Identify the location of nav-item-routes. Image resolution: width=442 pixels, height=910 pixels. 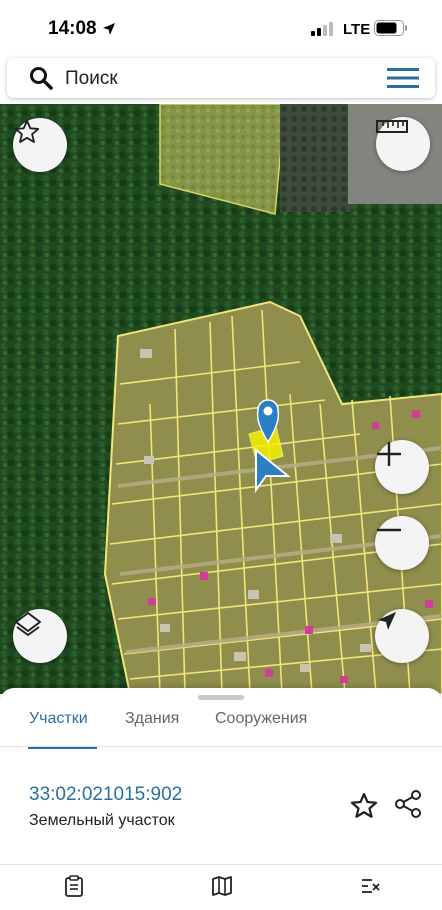
(369, 887).